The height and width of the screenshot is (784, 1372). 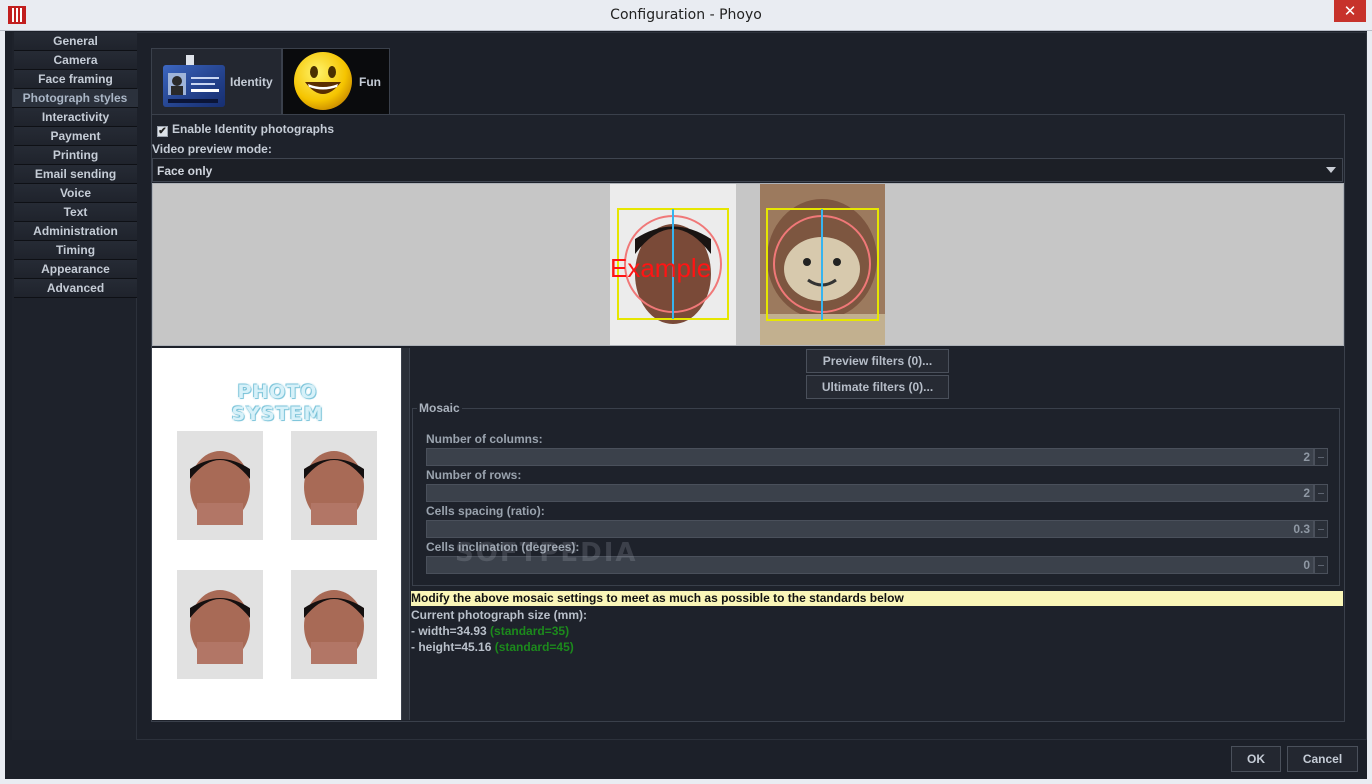 I want to click on sidebar-item-general: General, so click(x=75, y=41).